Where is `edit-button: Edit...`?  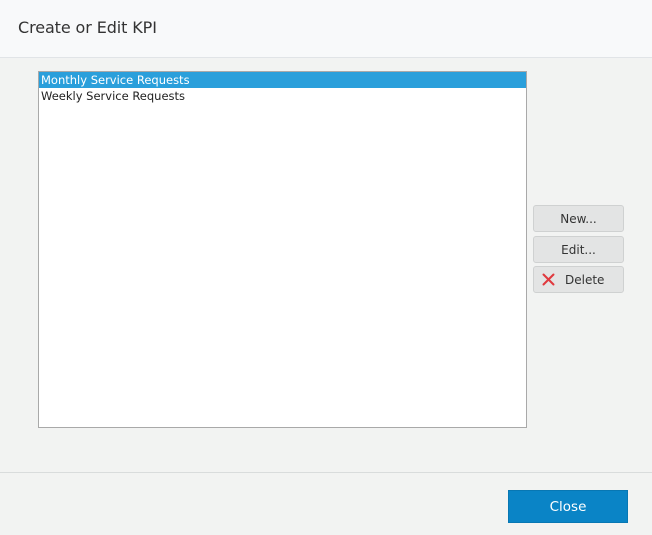 edit-button: Edit... is located at coordinates (578, 249).